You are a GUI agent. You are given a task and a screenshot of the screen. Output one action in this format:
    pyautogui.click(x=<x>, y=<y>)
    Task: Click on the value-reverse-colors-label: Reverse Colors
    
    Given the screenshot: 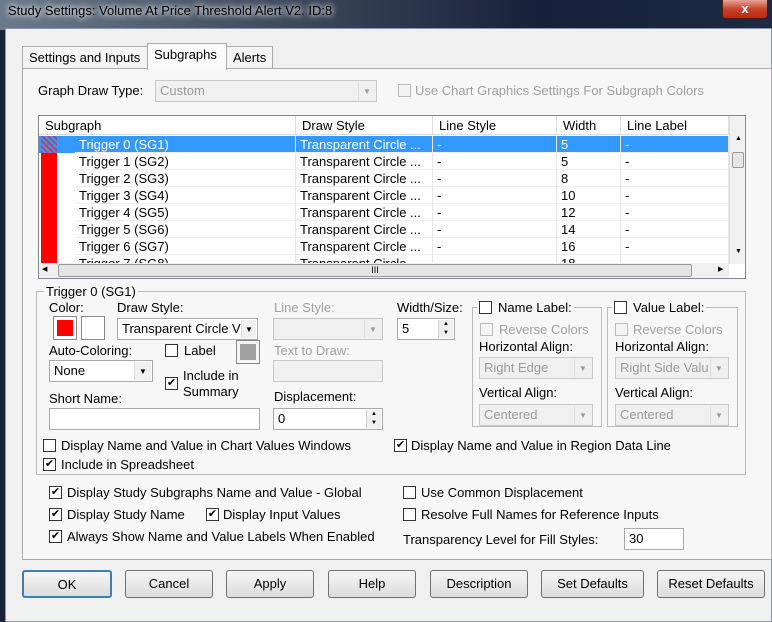 What is the action you would take?
    pyautogui.click(x=678, y=329)
    